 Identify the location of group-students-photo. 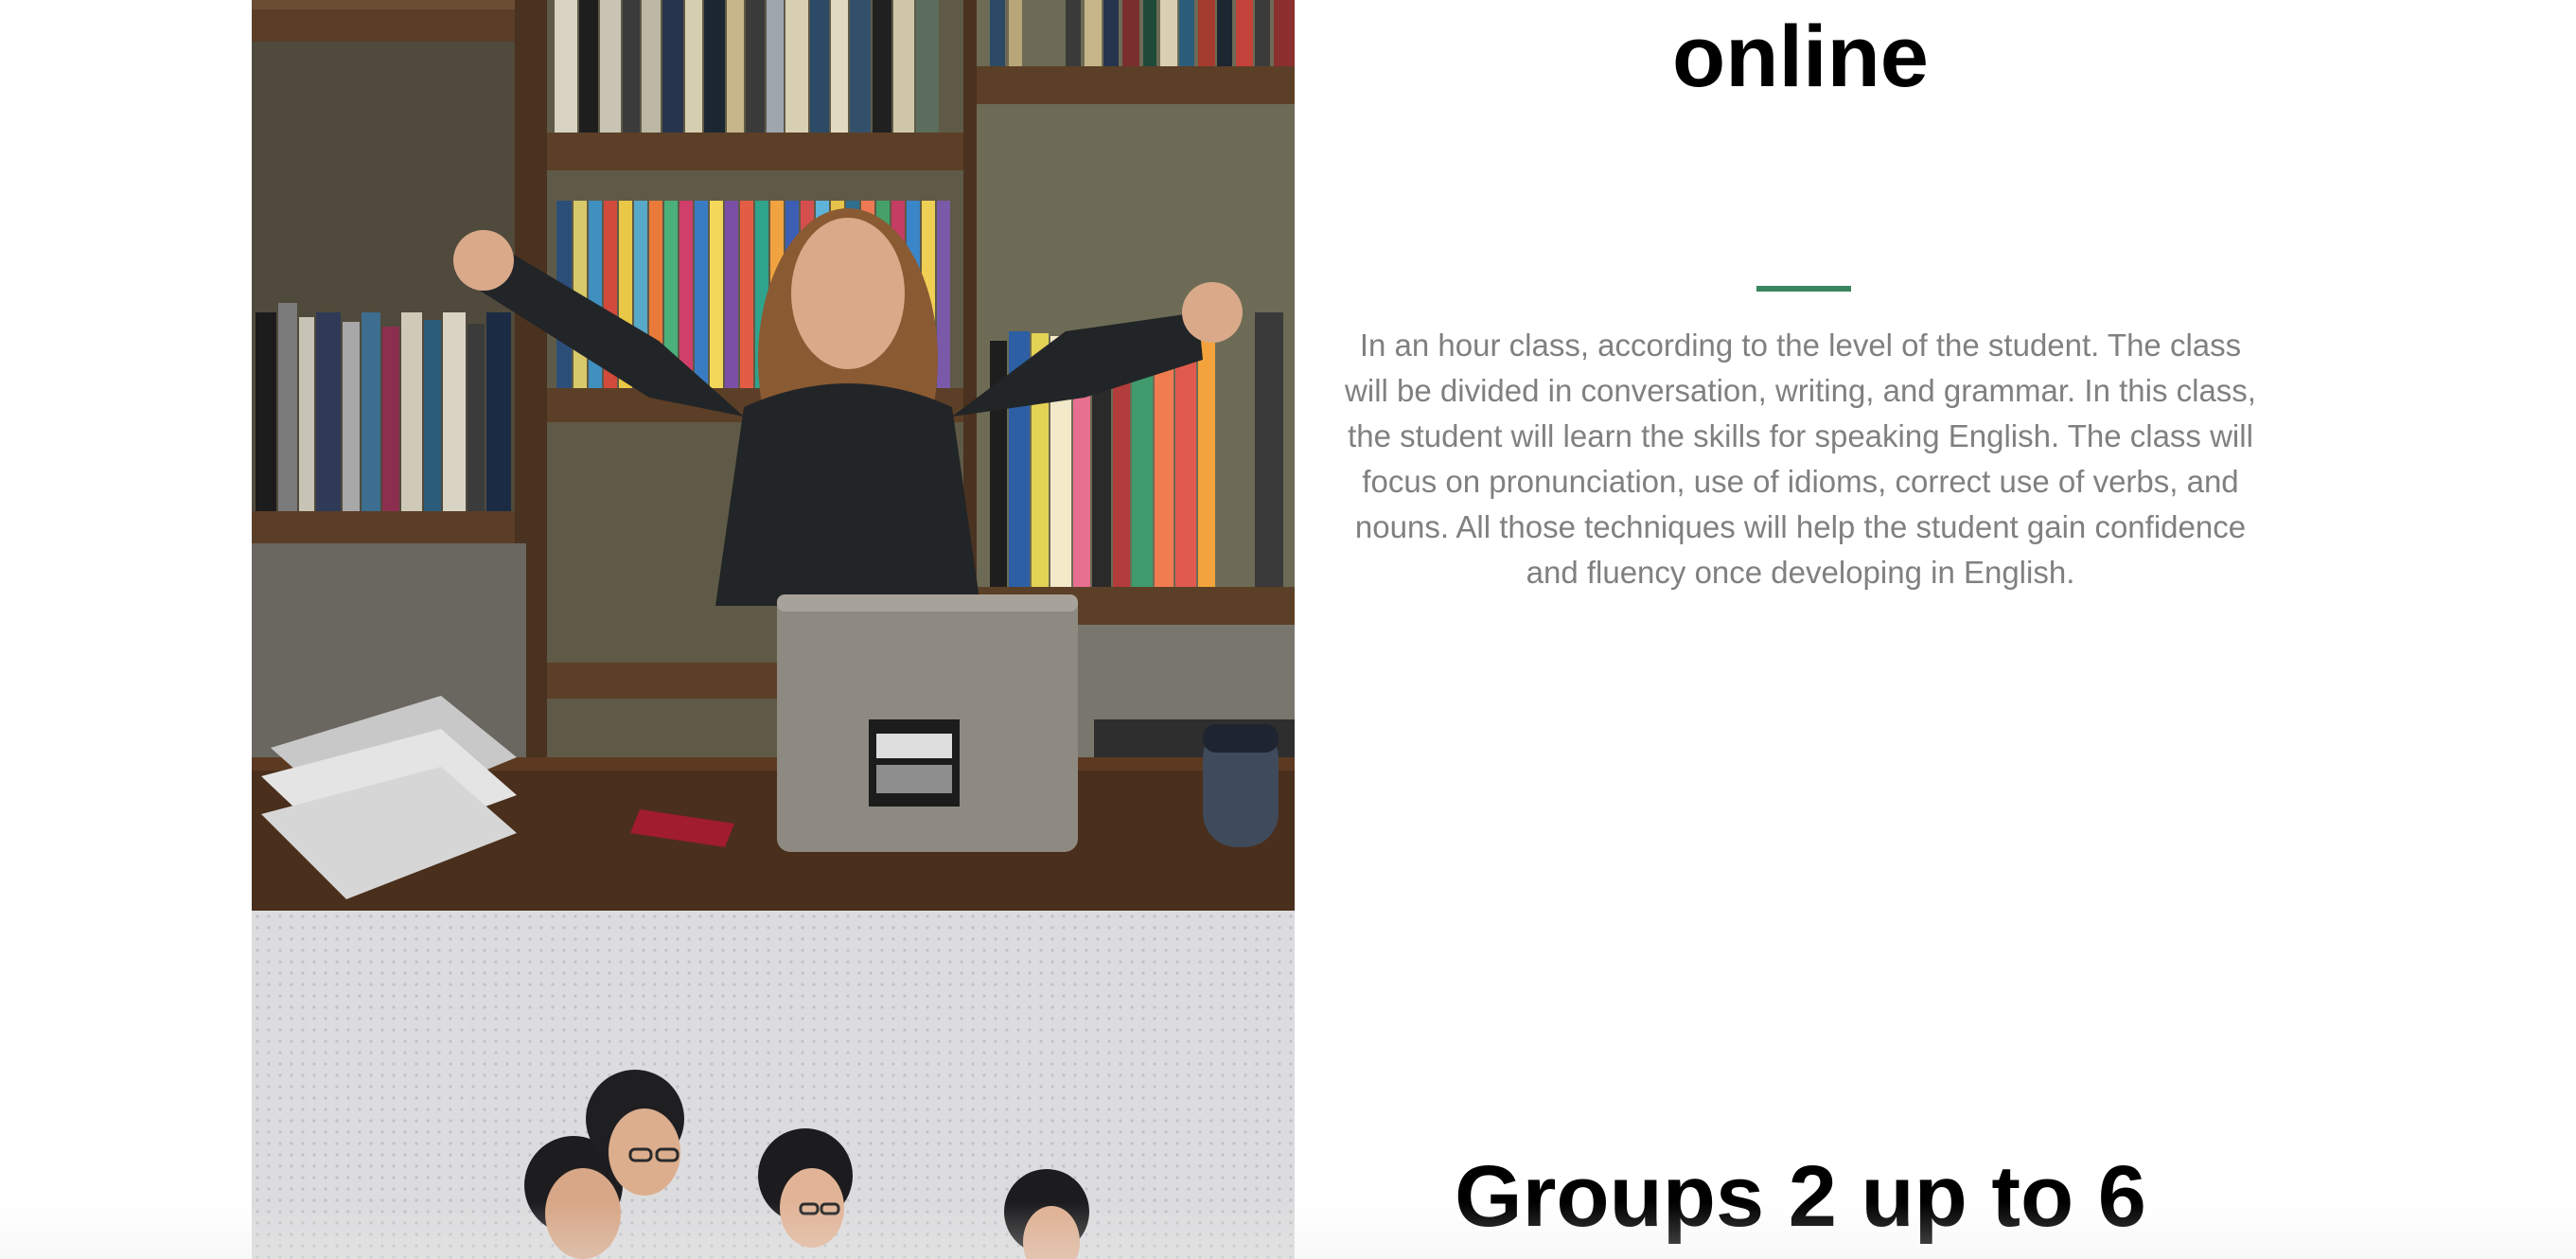
(773, 1085).